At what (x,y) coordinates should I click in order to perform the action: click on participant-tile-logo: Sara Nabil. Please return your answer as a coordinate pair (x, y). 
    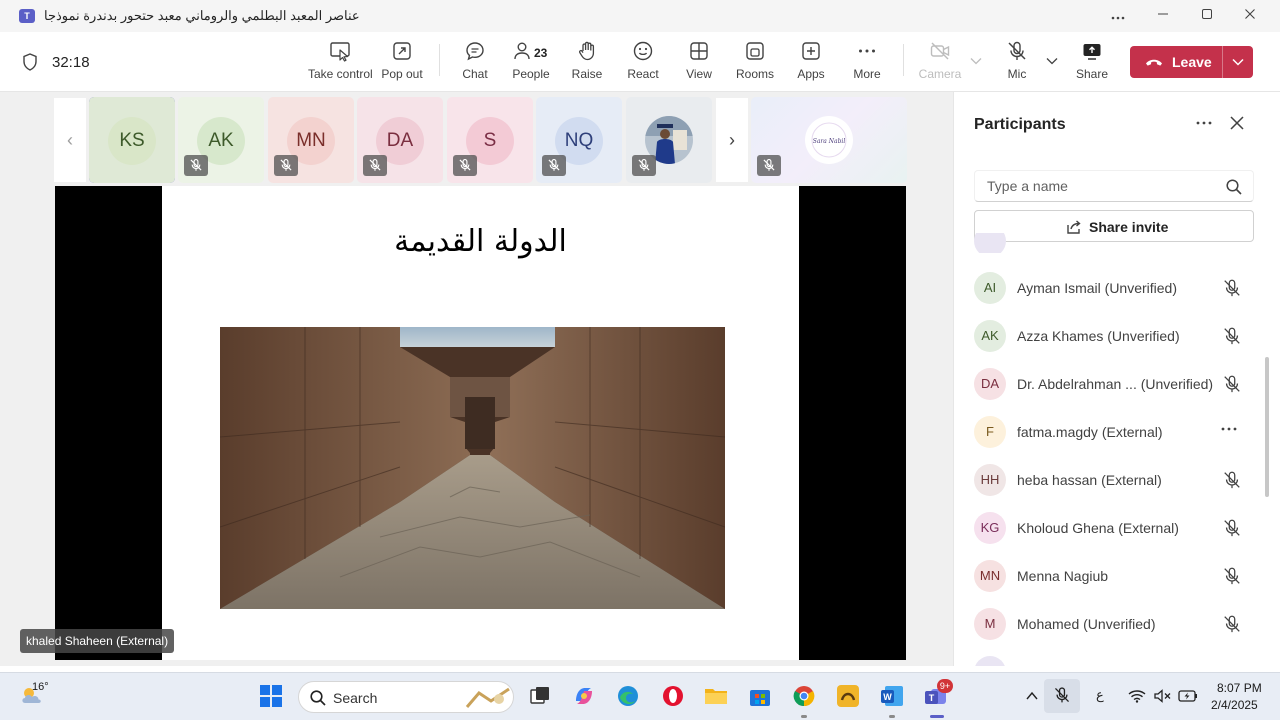
    Looking at the image, I should click on (829, 140).